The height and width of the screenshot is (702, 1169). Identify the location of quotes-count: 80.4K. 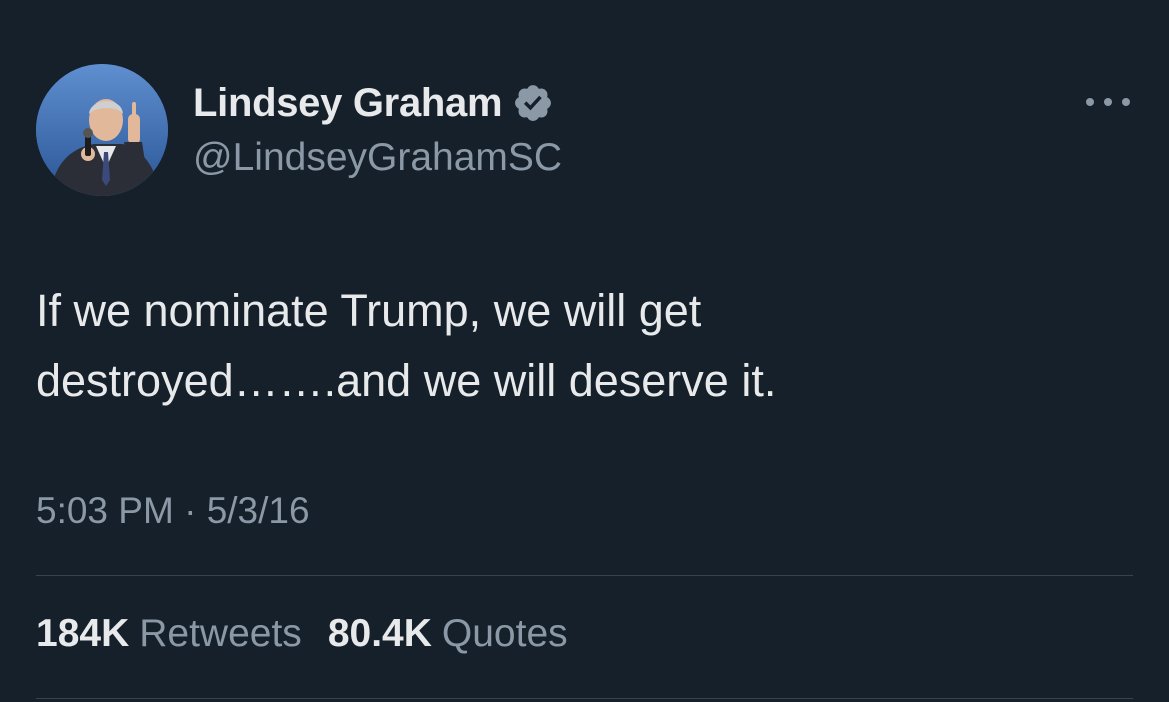
(379, 633).